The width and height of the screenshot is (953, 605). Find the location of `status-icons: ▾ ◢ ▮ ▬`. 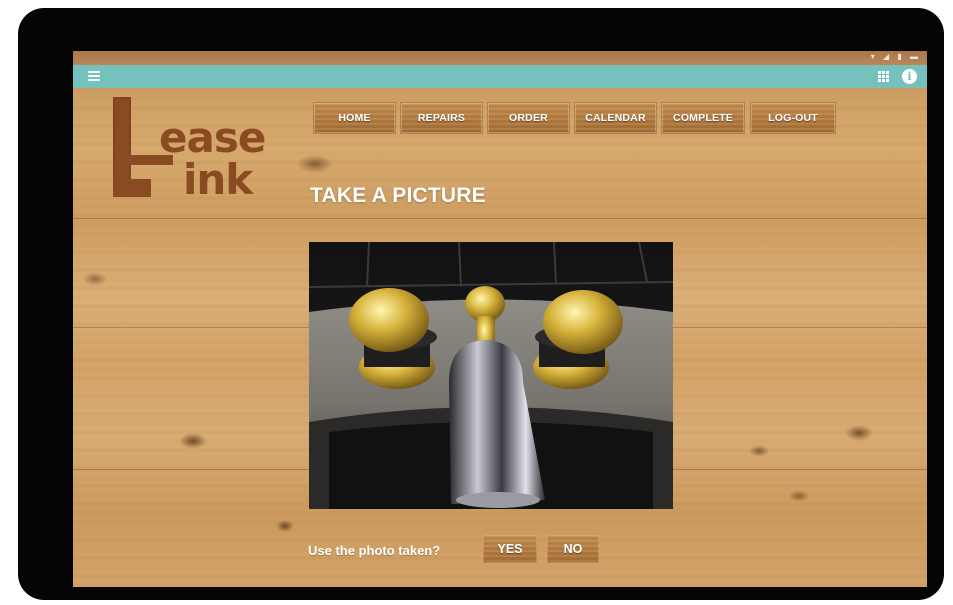

status-icons: ▾ ◢ ▮ ▬ is located at coordinates (895, 56).